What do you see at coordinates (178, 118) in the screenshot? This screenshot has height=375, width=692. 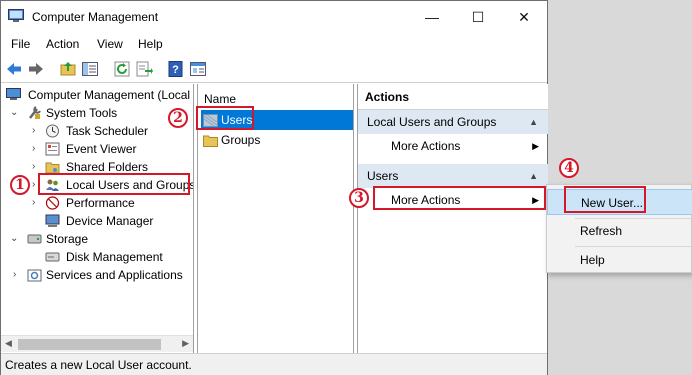 I see `step-marker-2: 2` at bounding box center [178, 118].